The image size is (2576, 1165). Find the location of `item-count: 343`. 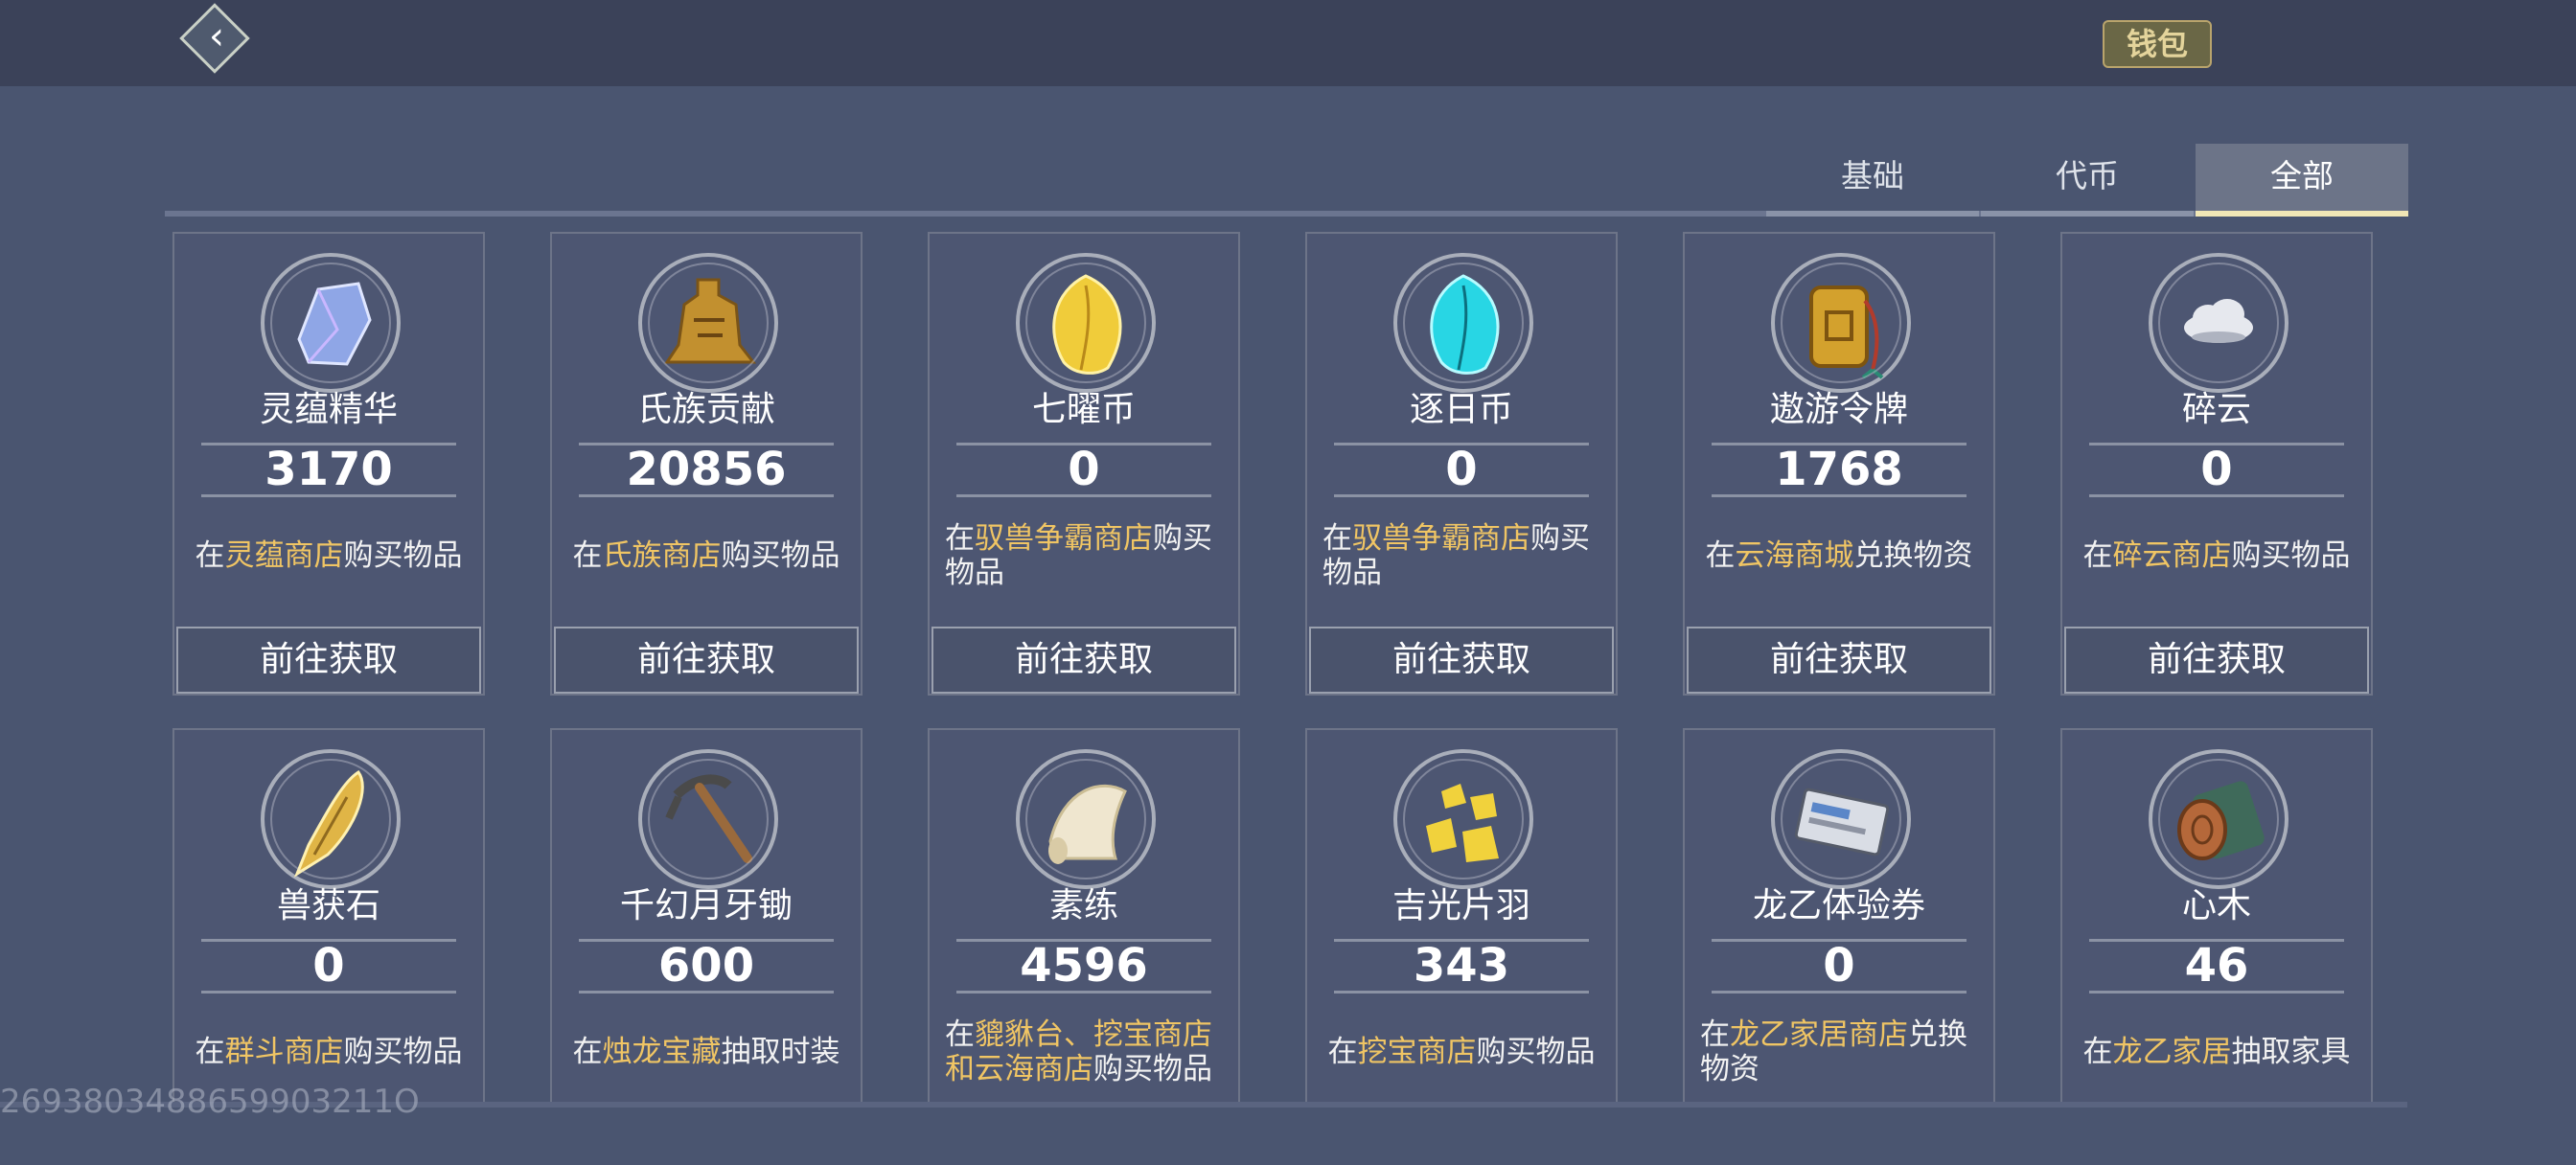

item-count: 343 is located at coordinates (1461, 966).